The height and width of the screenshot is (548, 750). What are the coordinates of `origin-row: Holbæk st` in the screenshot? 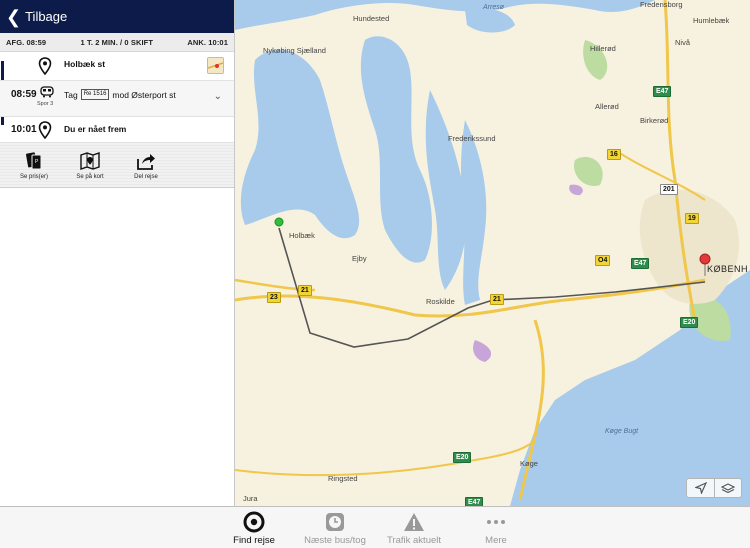 It's located at (117, 66).